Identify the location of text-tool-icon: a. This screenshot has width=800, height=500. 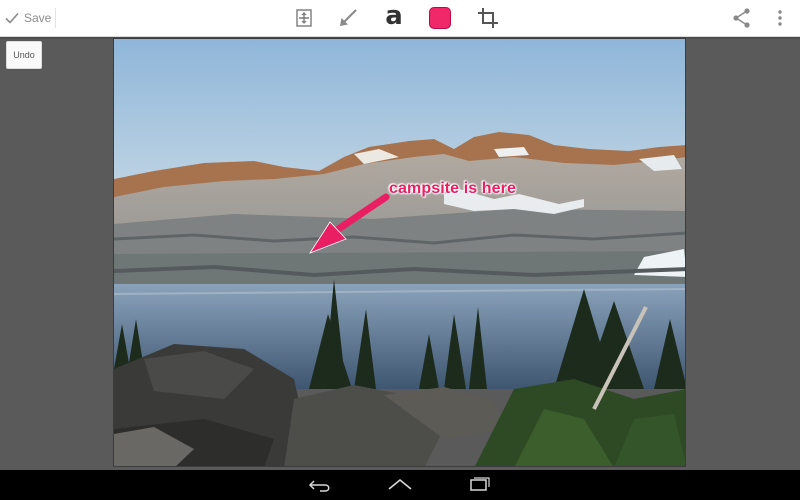
(394, 17).